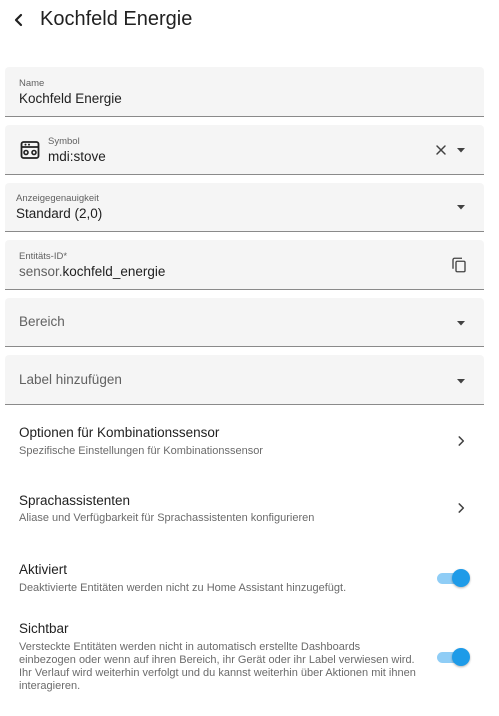 This screenshot has width=499, height=716. Describe the element at coordinates (441, 150) in the screenshot. I see `clear-icon` at that location.